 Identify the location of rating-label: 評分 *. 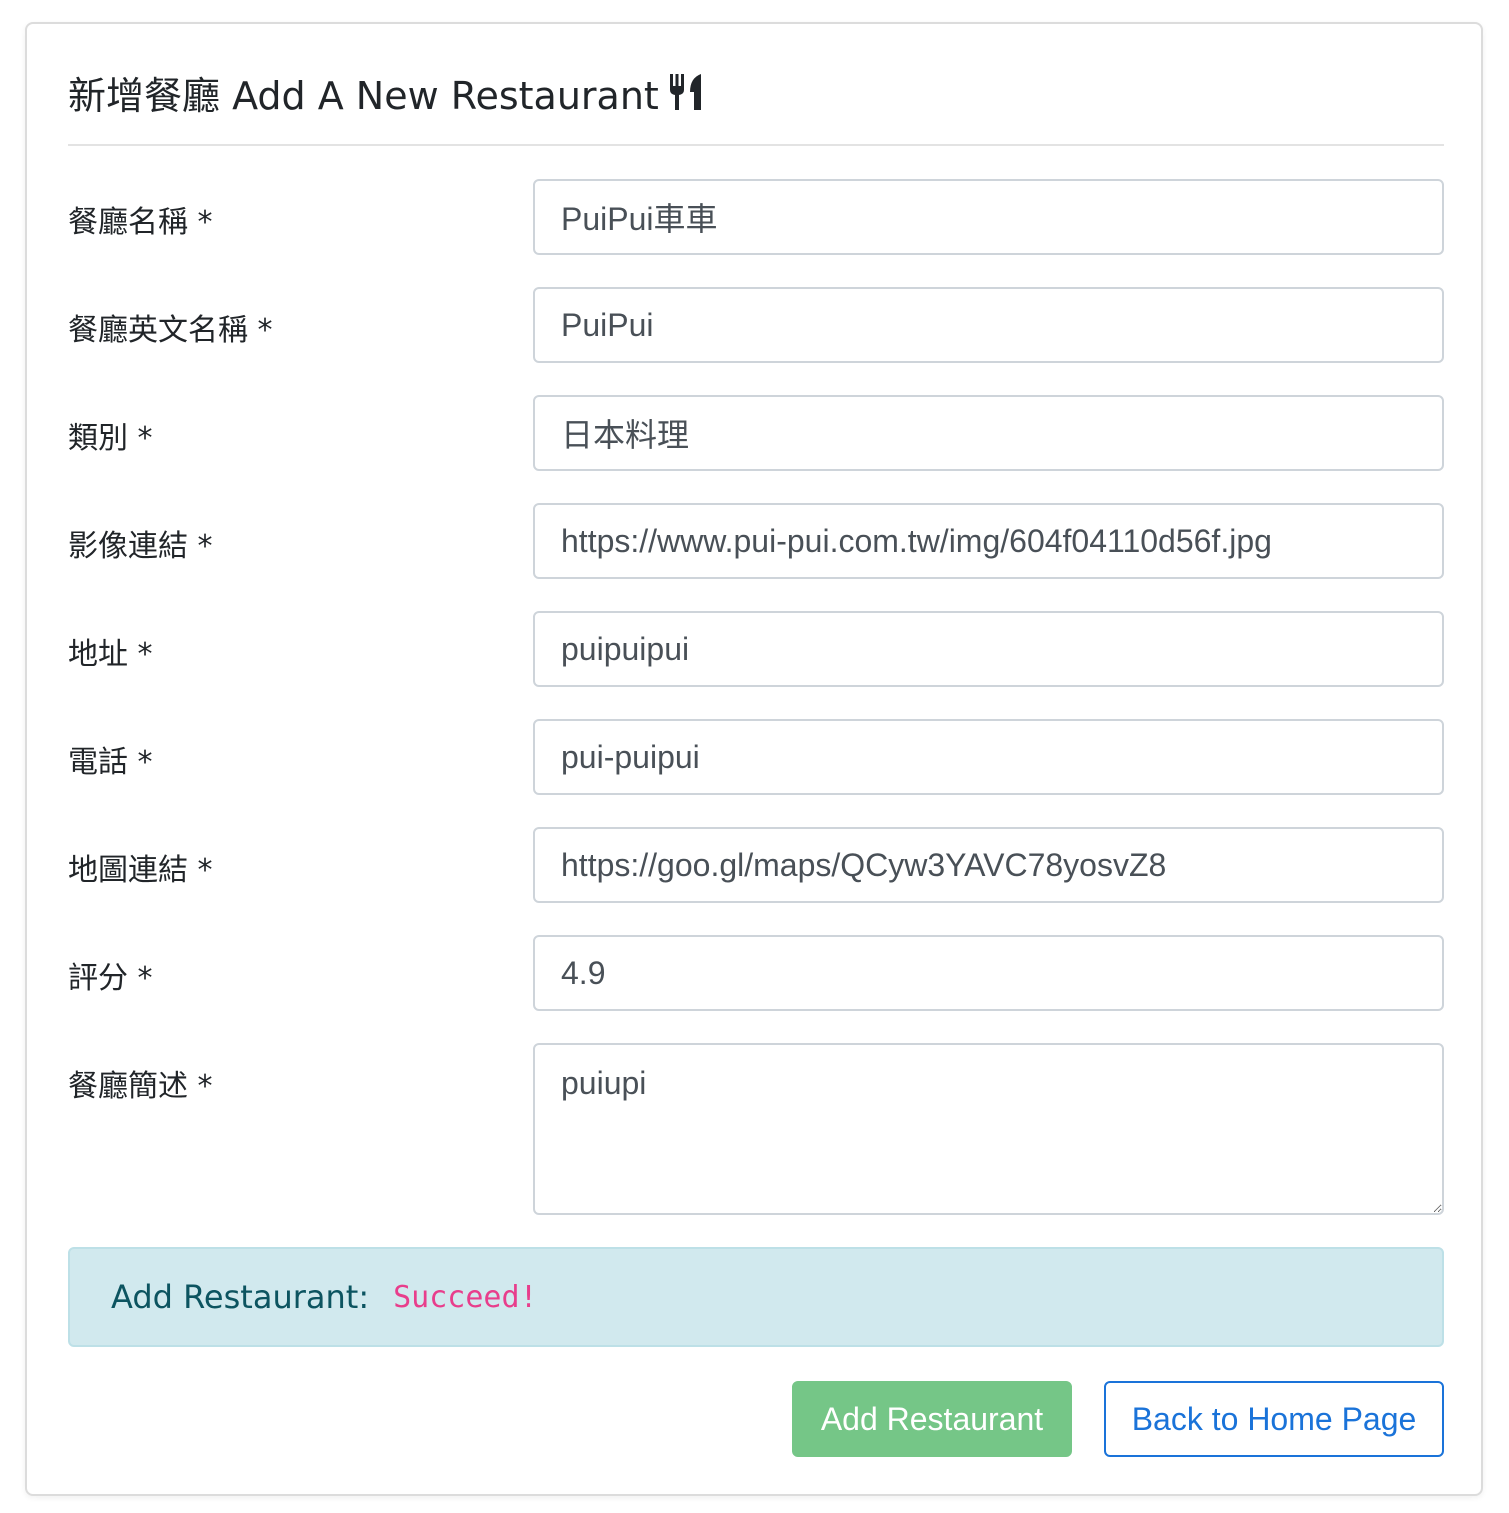
(110, 978).